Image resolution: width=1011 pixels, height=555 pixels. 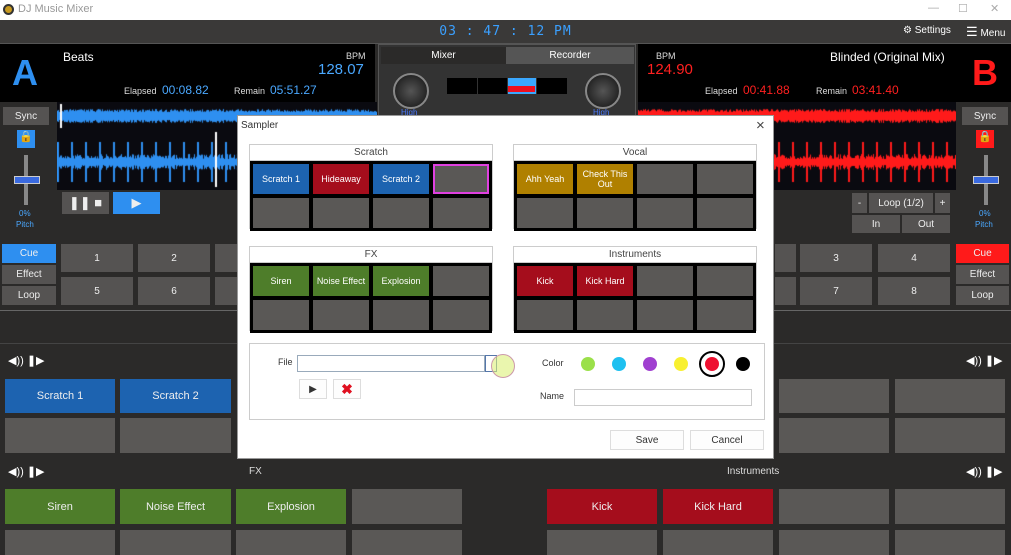 What do you see at coordinates (313, 389) in the screenshot?
I see `preview-play-button: ▶` at bounding box center [313, 389].